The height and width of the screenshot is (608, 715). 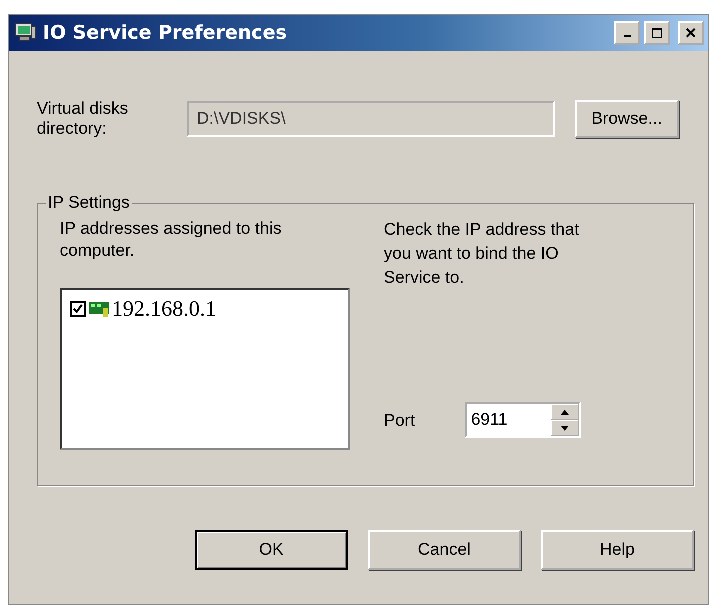 What do you see at coordinates (523, 420) in the screenshot?
I see `port-spinbox: 6911` at bounding box center [523, 420].